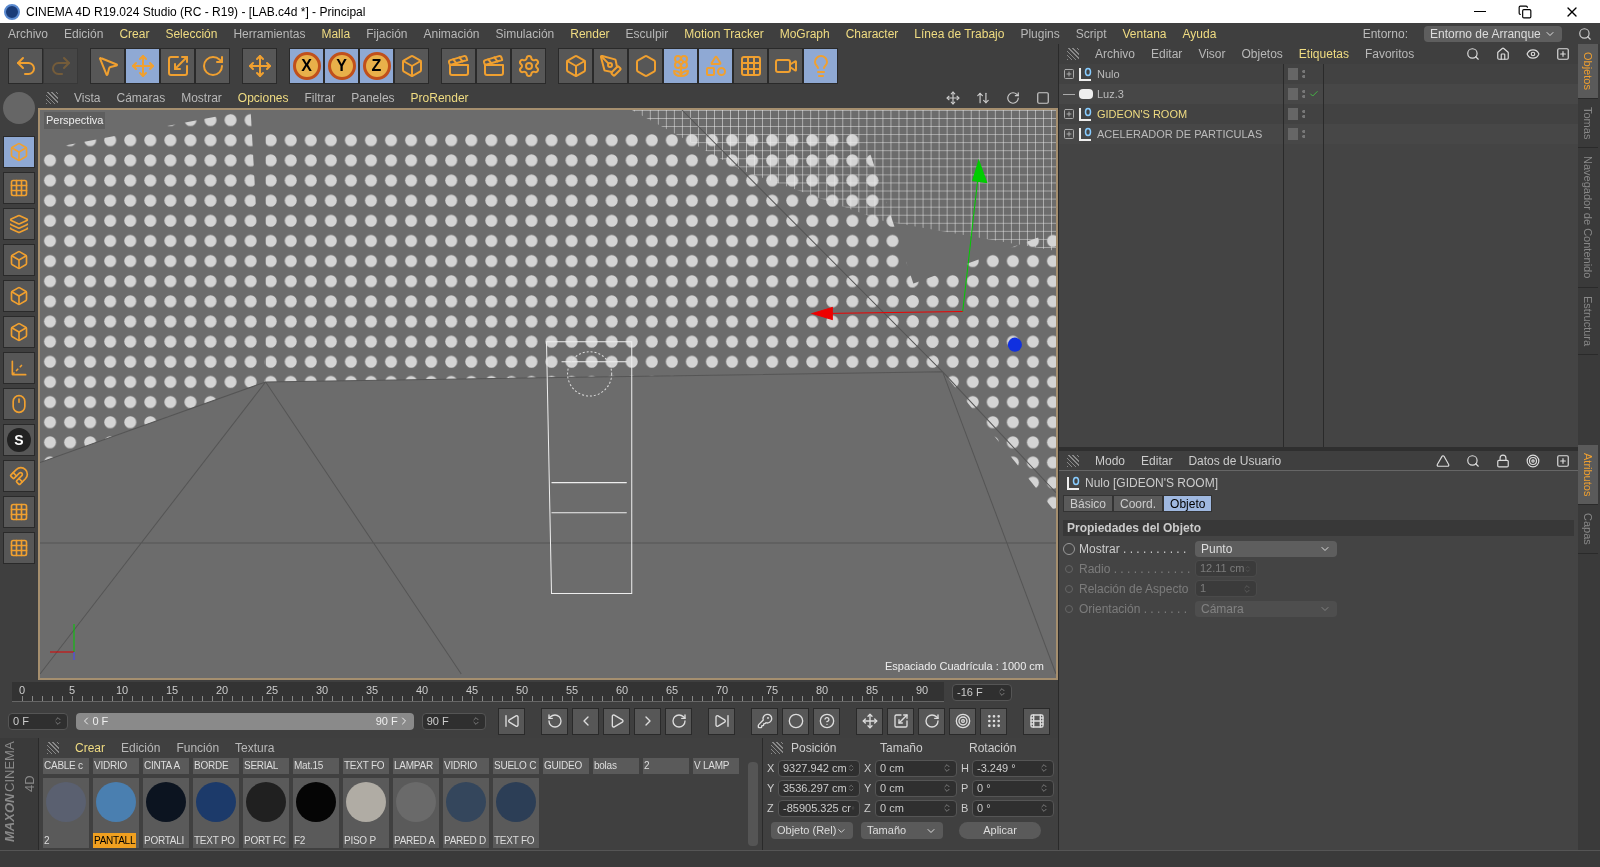 The image size is (1600, 867). What do you see at coordinates (1199, 33) in the screenshot?
I see `menu-item: Ayuda` at bounding box center [1199, 33].